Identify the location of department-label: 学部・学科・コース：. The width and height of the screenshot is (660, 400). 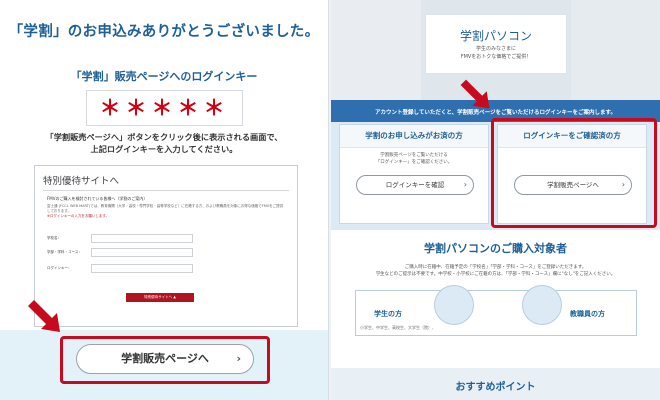
(64, 252).